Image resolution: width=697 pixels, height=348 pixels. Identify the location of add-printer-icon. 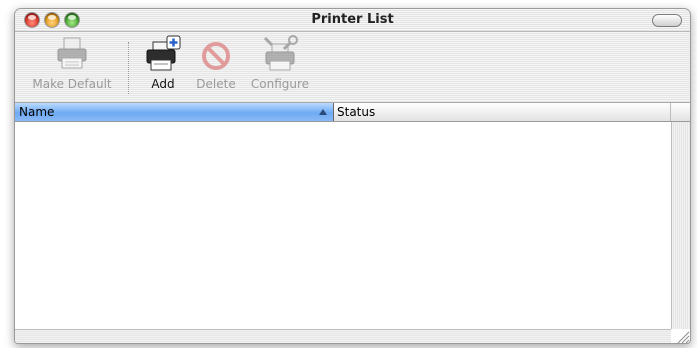
(163, 53).